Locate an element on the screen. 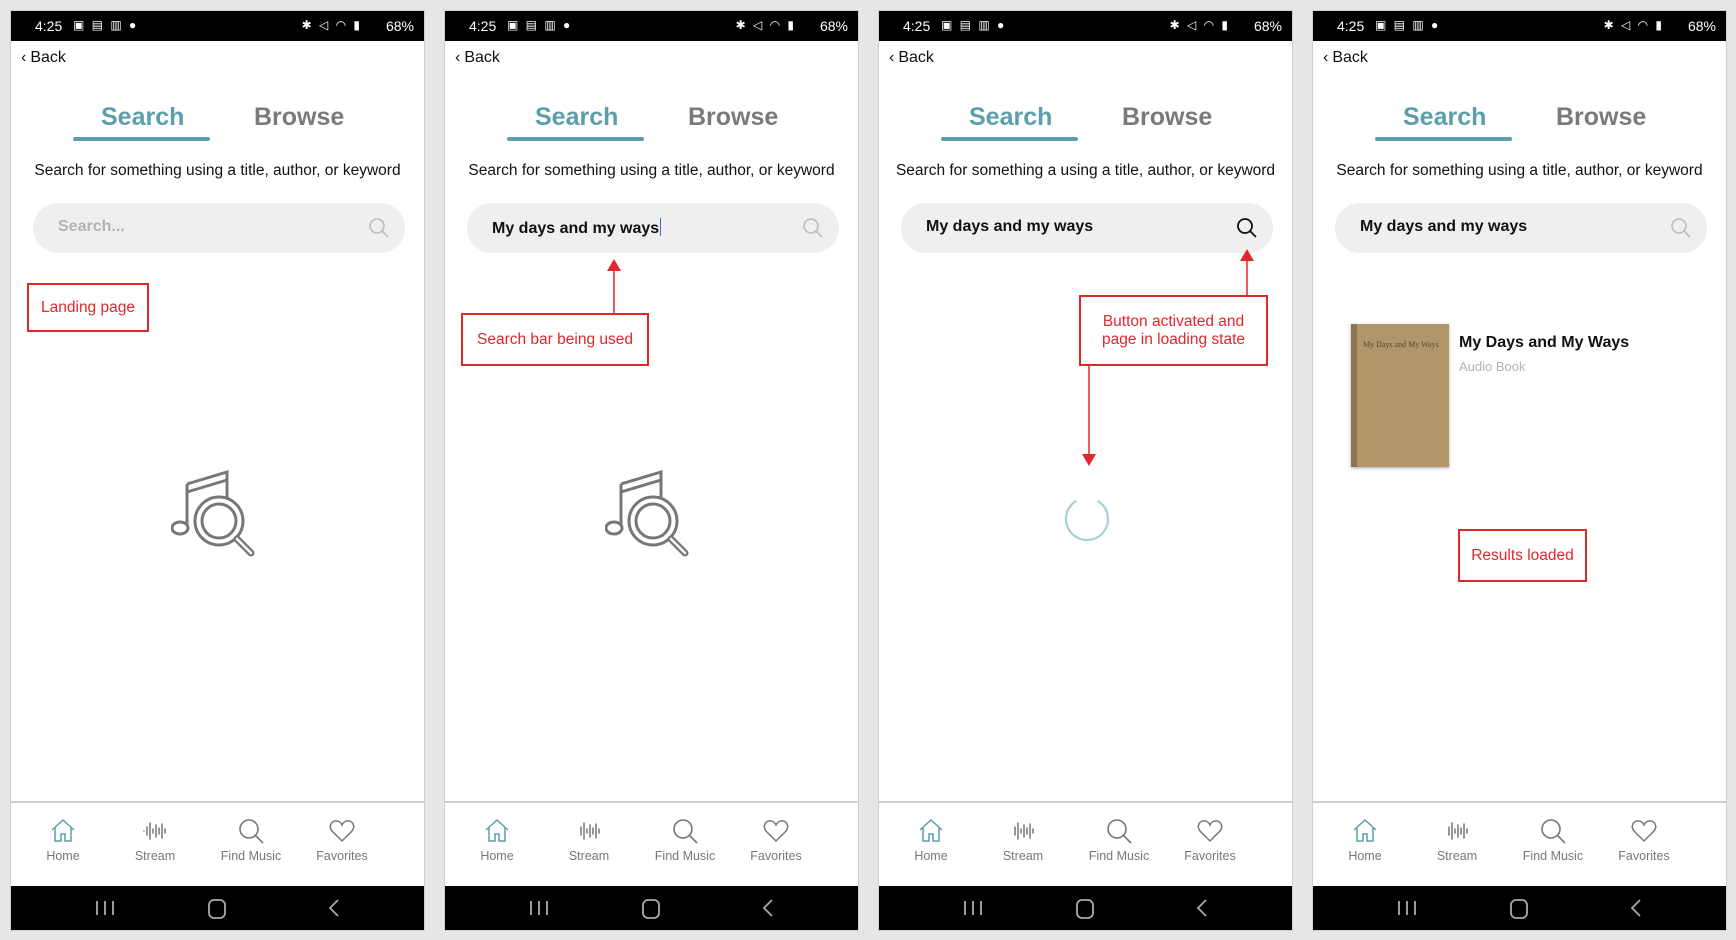 The width and height of the screenshot is (1736, 940). book-cover-image: My Days and My Ways is located at coordinates (1400, 395).